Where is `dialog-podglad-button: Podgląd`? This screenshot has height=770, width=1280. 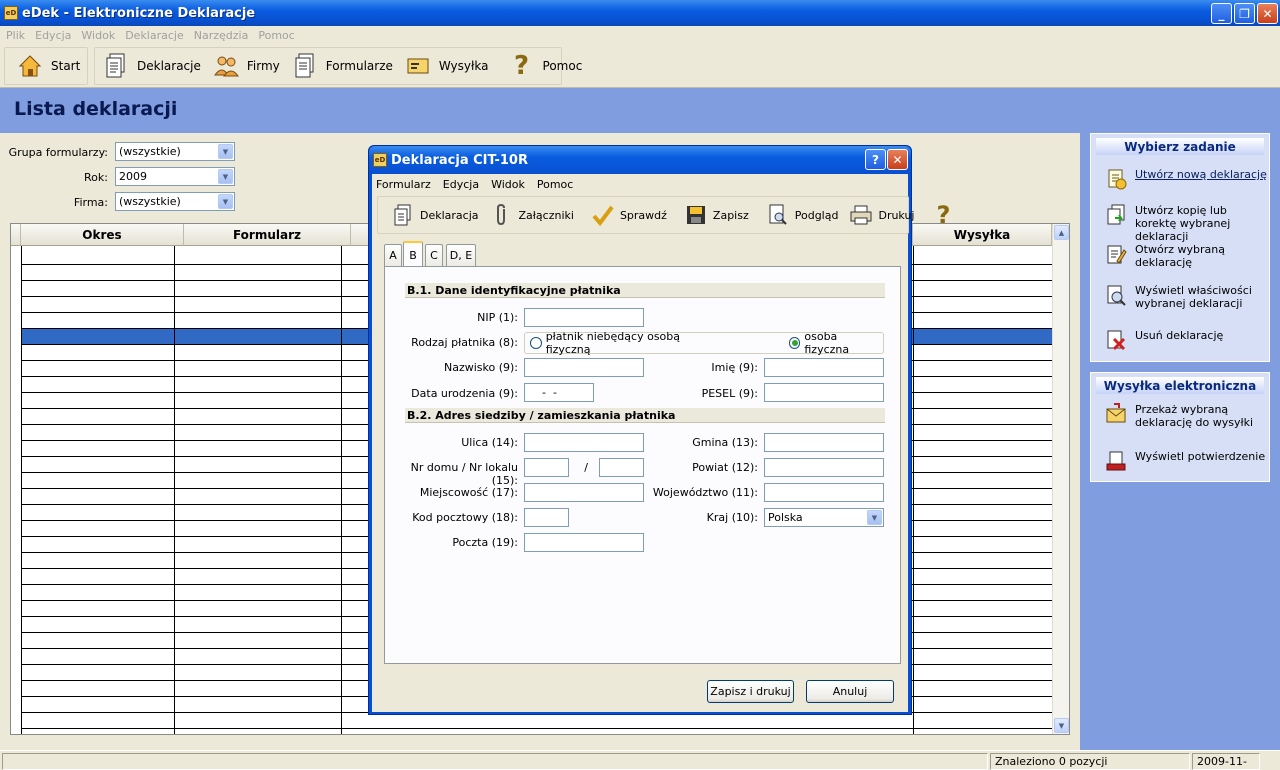 dialog-podglad-button: Podgląd is located at coordinates (803, 215).